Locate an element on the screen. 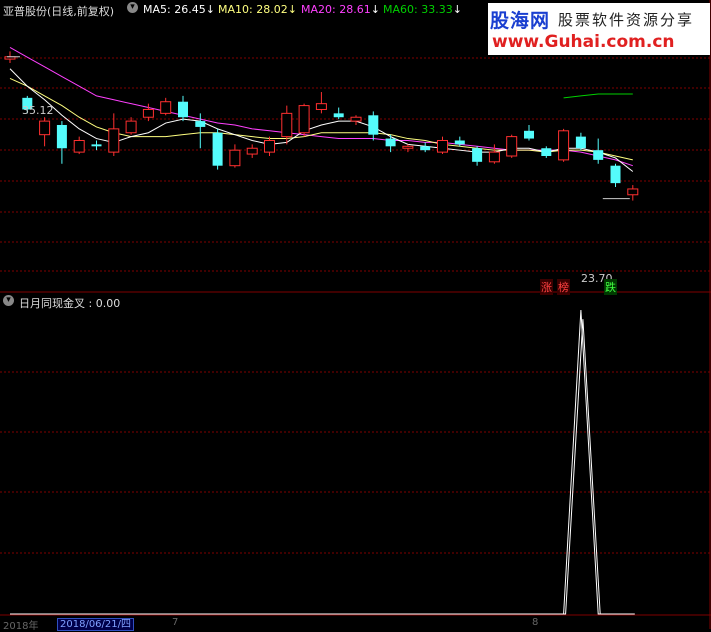  high-price-label: 35.12 is located at coordinates (38, 110).